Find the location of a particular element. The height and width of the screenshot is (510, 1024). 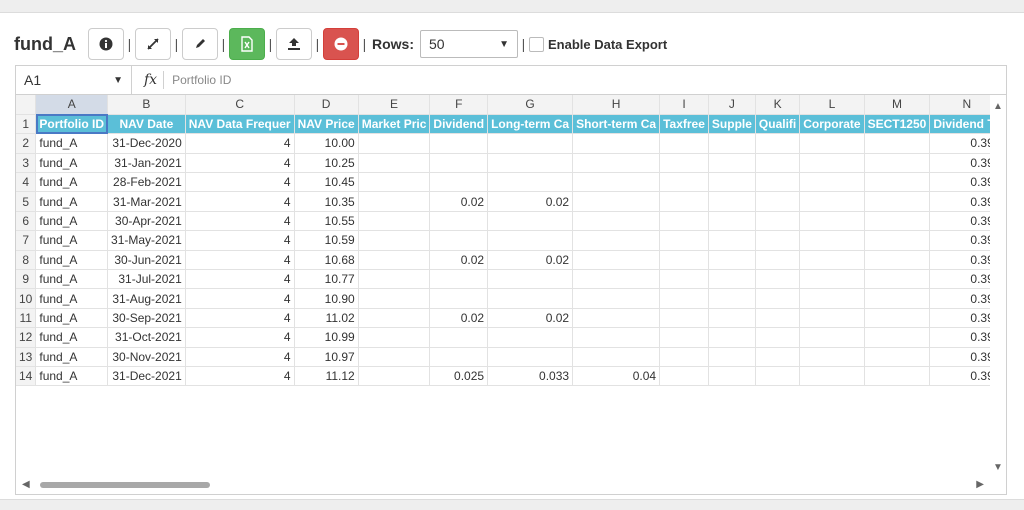

row-header: 7 is located at coordinates (26, 240).